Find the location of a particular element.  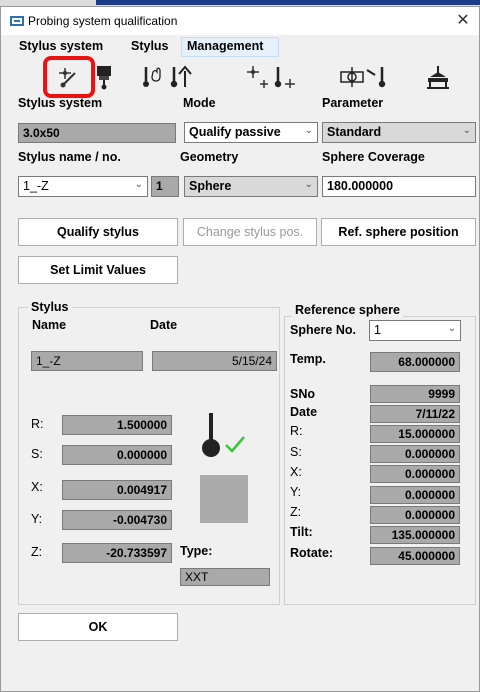

sphere-z-label: Z: is located at coordinates (296, 512).